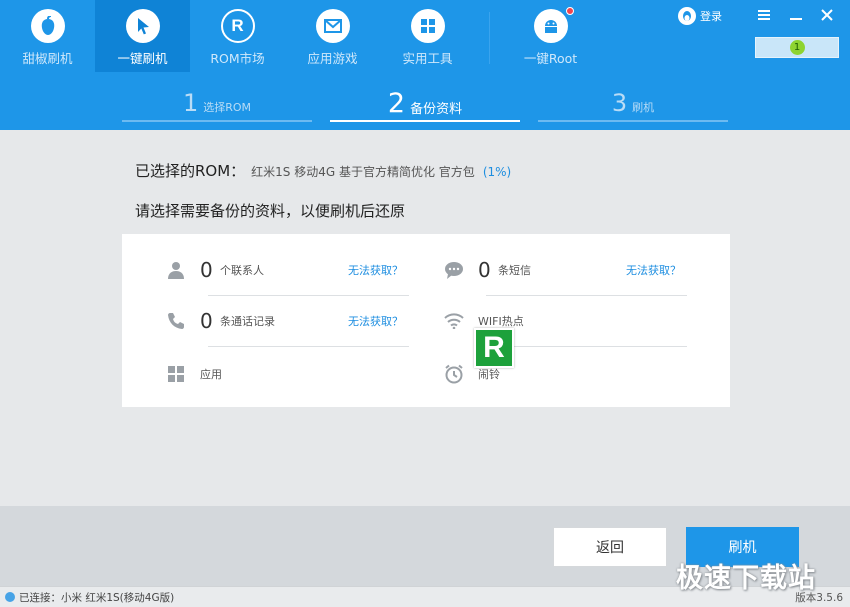  Describe the element at coordinates (242, 270) in the screenshot. I see `contacts-label: 个联系人` at that location.